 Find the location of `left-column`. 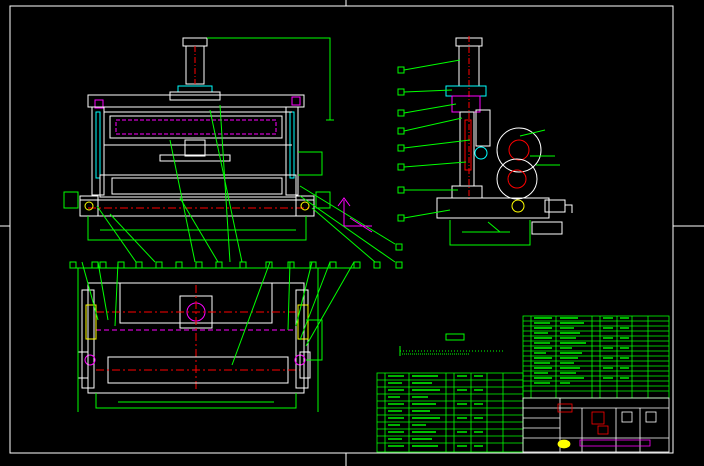

left-column is located at coordinates (98, 151).